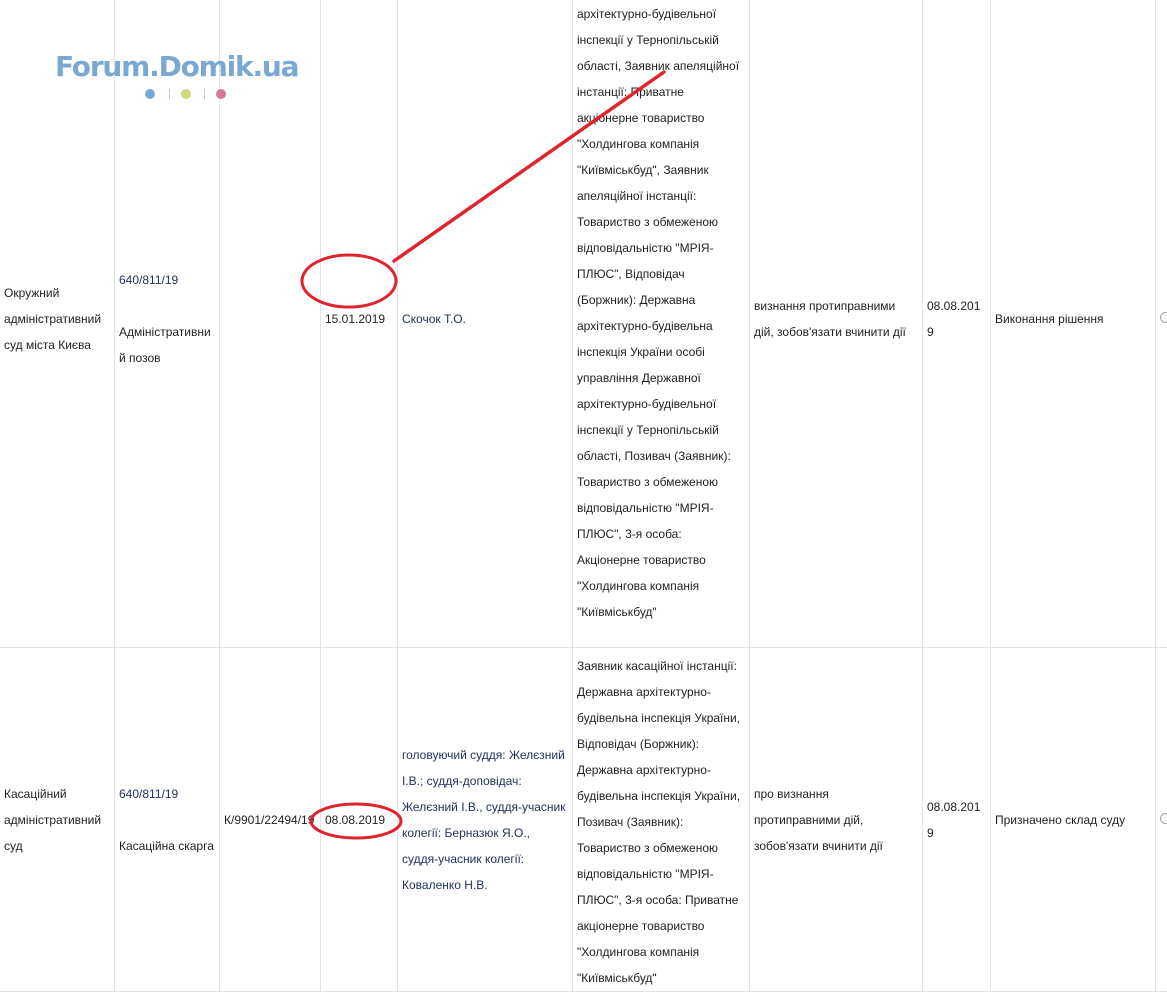 Image resolution: width=1167 pixels, height=992 pixels. Describe the element at coordinates (359, 324) in the screenshot. I see `date-cell: 15.01.2019` at that location.